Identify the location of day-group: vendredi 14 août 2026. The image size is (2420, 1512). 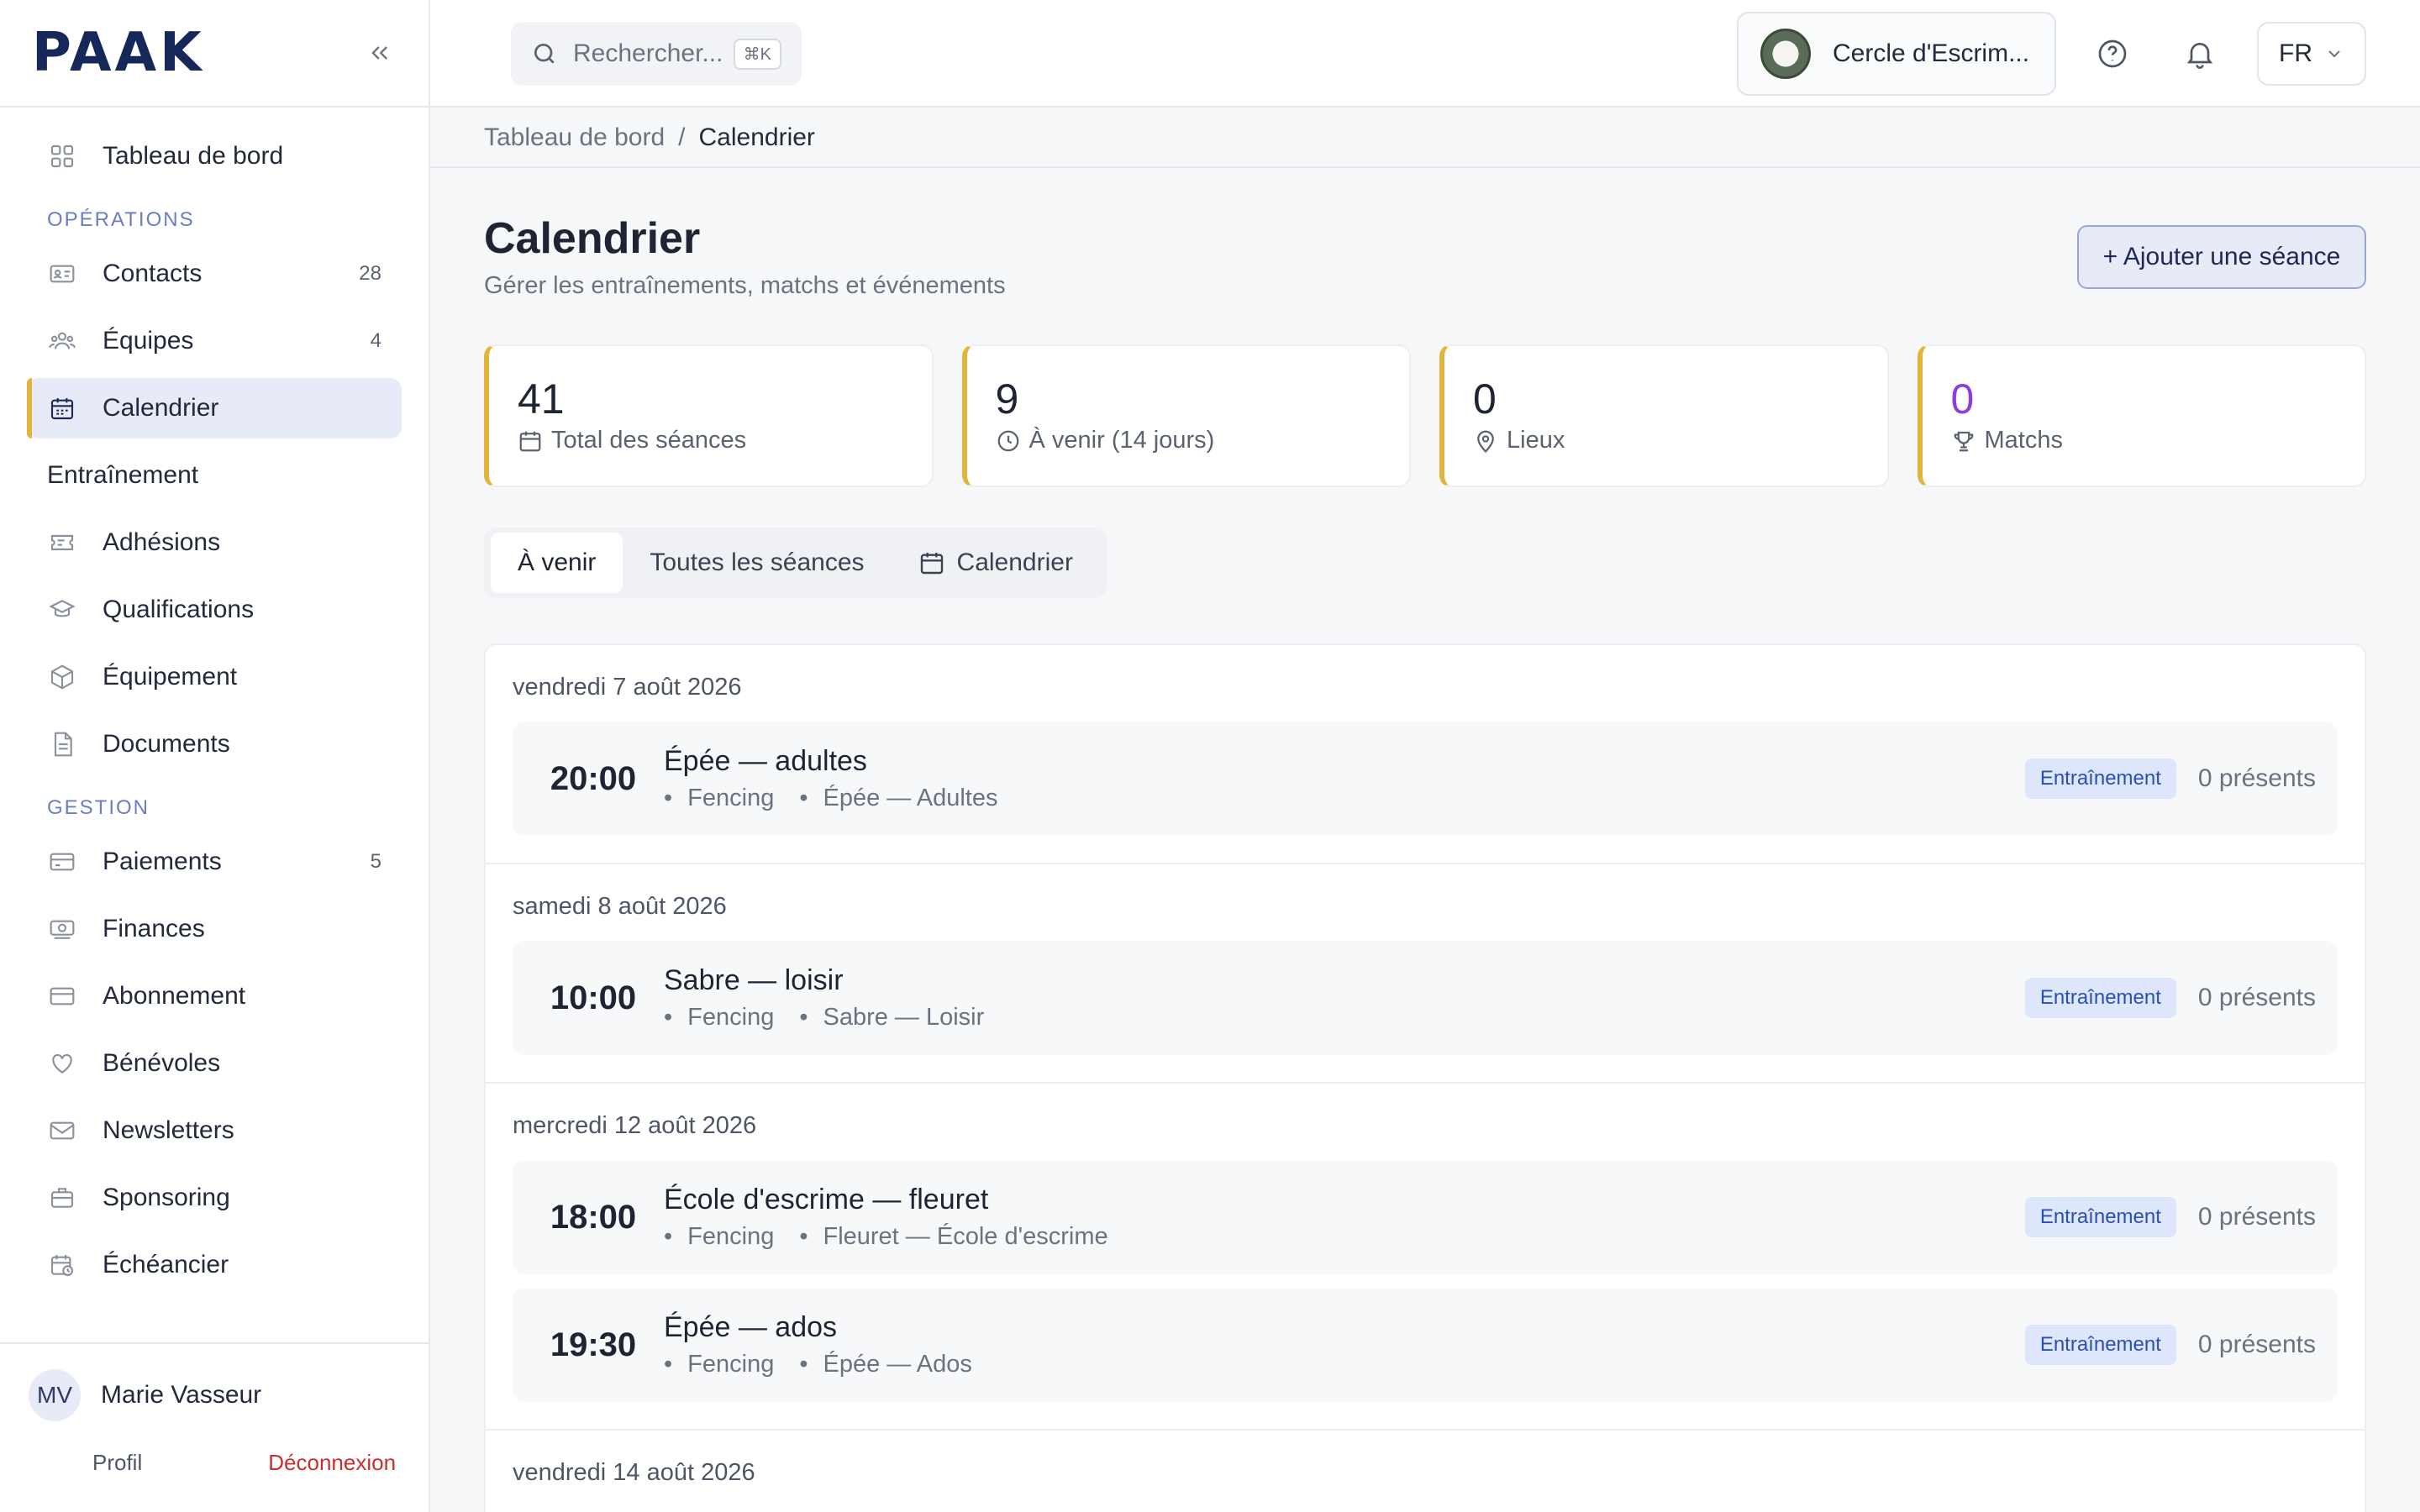
(1425, 1471).